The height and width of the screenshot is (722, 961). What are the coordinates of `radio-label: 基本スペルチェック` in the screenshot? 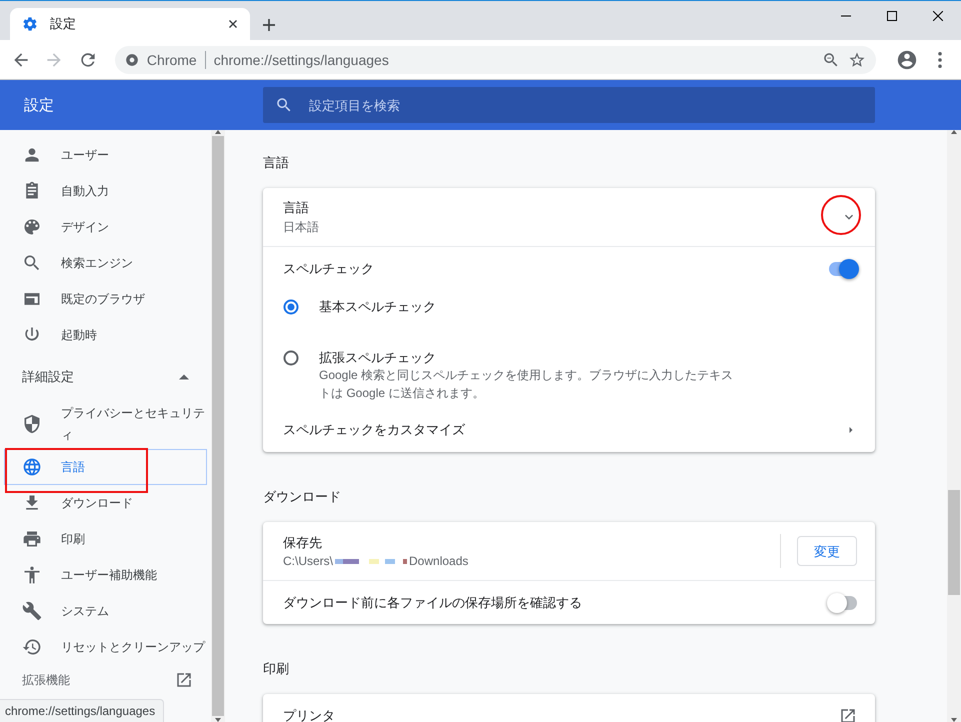 It's located at (377, 307).